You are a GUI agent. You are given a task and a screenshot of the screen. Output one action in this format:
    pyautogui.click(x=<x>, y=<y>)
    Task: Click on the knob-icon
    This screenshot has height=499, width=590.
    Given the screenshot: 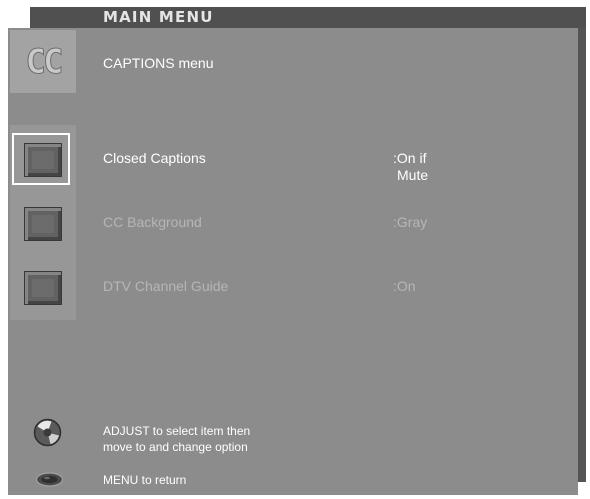 What is the action you would take?
    pyautogui.click(x=47, y=432)
    